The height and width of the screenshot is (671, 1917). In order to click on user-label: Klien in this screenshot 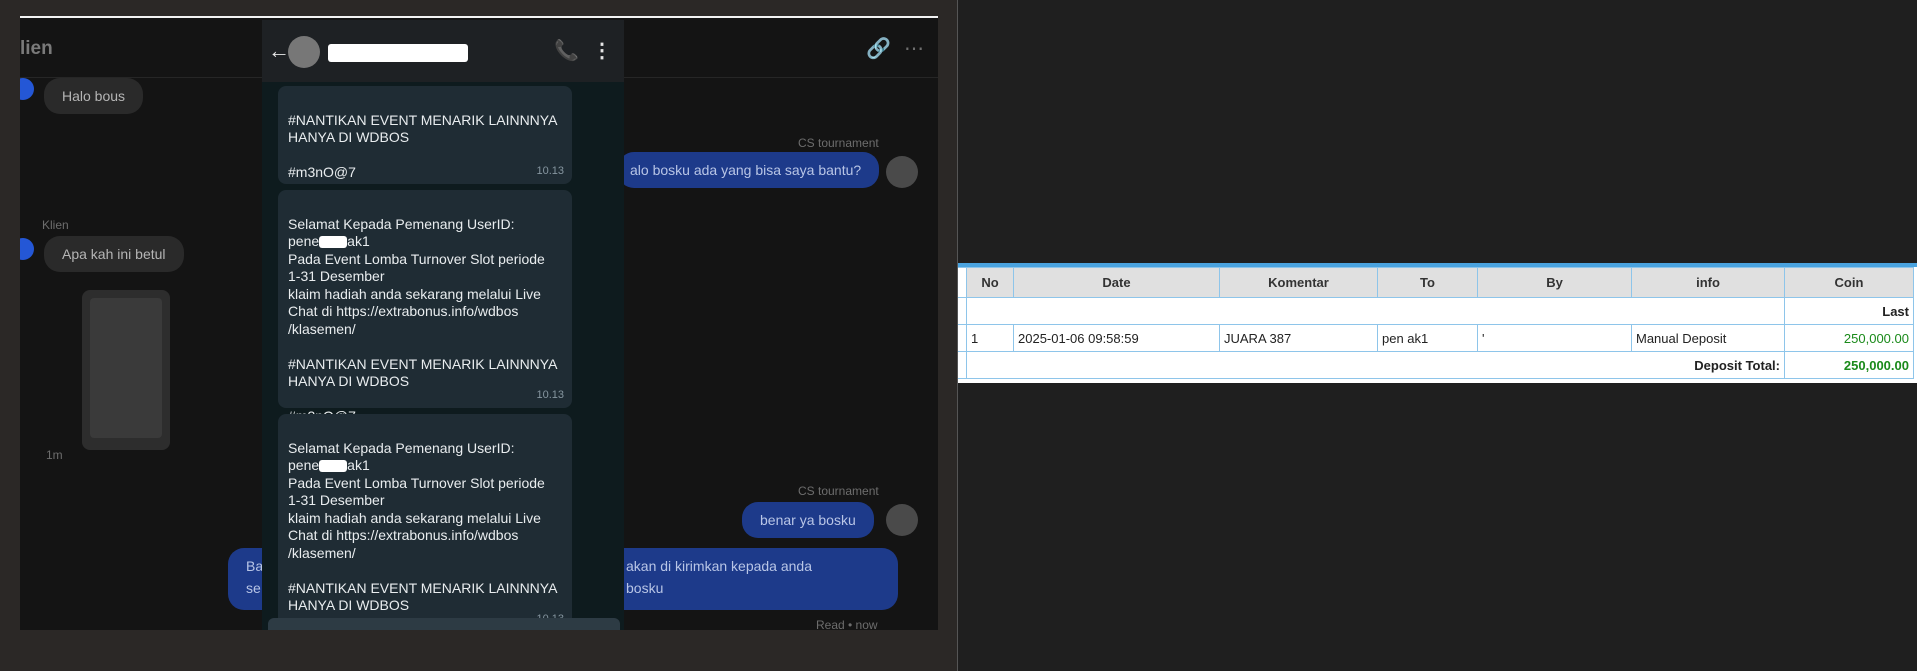, I will do `click(55, 225)`.